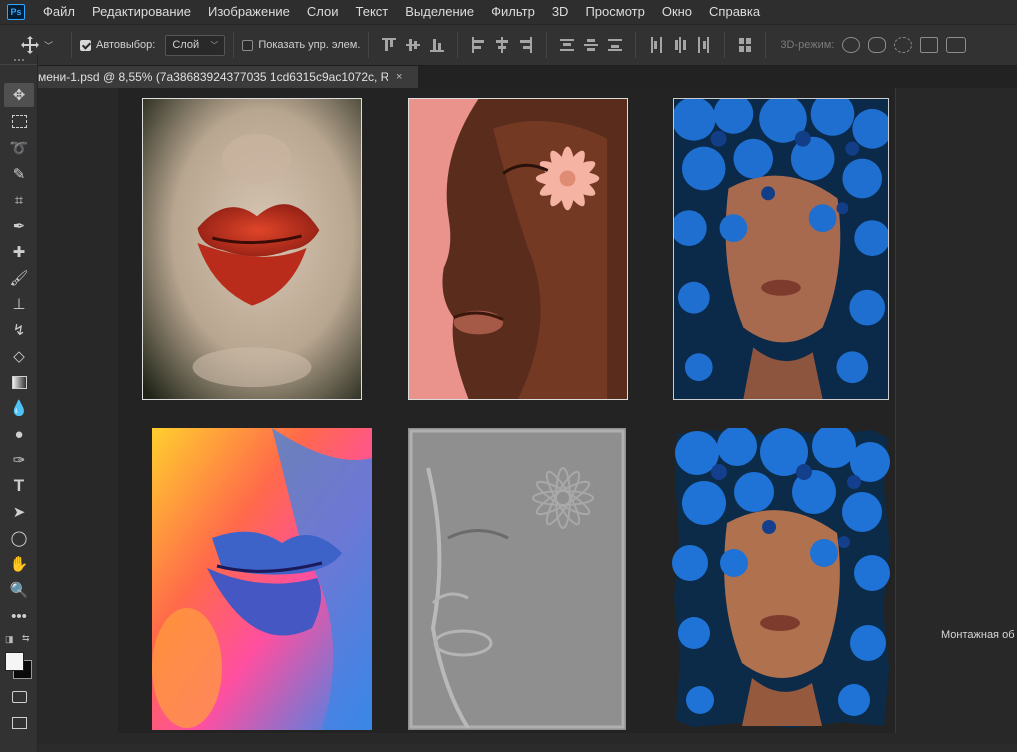 The width and height of the screenshot is (1017, 752). I want to click on menu-layers: Слои, so click(323, 12).